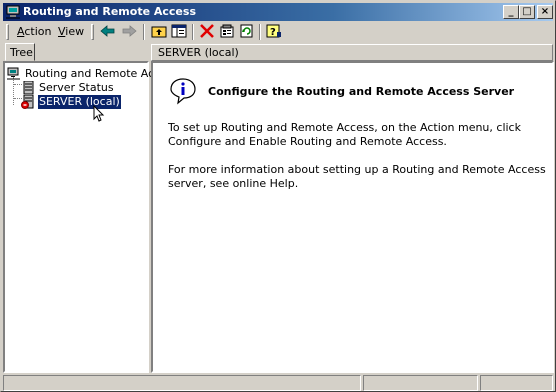 Image resolution: width=556 pixels, height=392 pixels. I want to click on close-button: ×, so click(545, 12).